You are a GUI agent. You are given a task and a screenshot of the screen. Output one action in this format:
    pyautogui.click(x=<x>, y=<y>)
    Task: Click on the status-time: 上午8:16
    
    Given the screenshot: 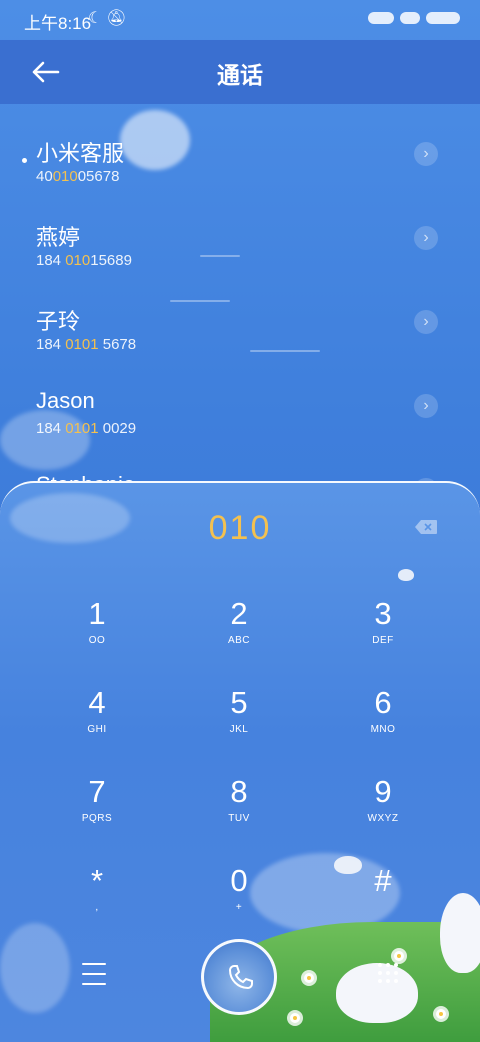 What is the action you would take?
    pyautogui.click(x=58, y=23)
    